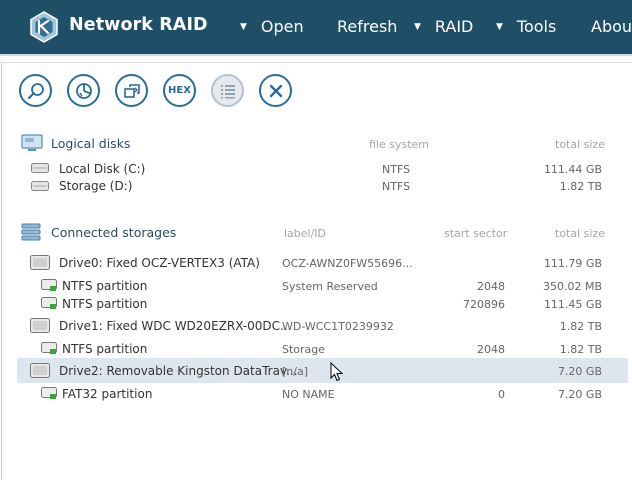 This screenshot has width=632, height=480. Describe the element at coordinates (580, 326) in the screenshot. I see `drive-size: 1.82 TB` at that location.